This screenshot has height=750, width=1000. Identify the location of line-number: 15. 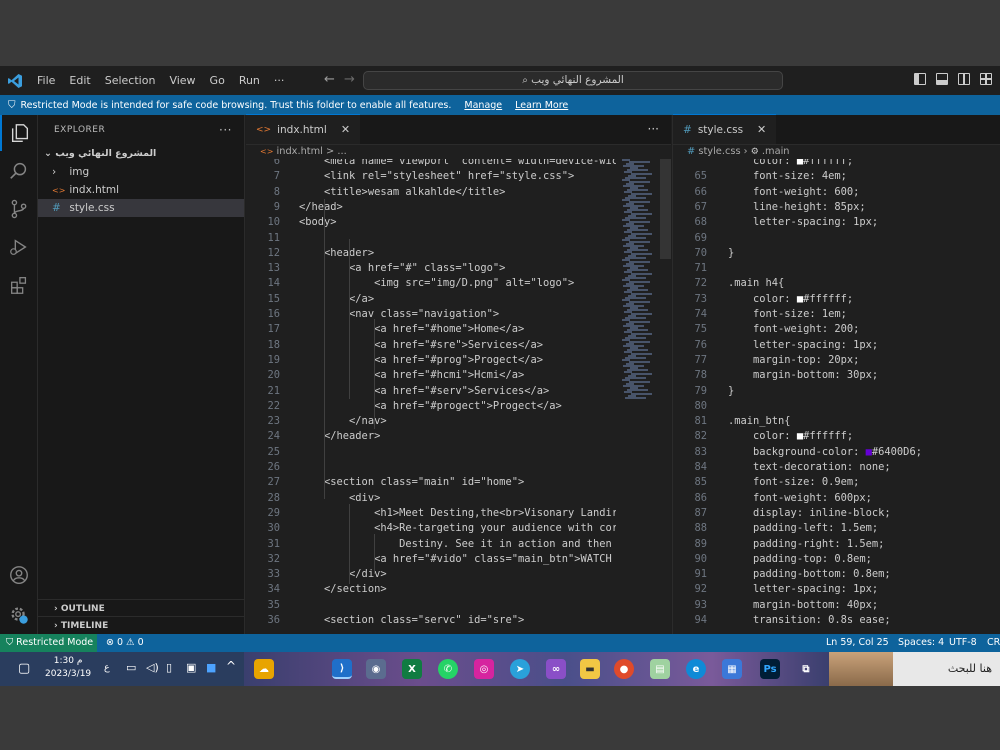
(273, 298).